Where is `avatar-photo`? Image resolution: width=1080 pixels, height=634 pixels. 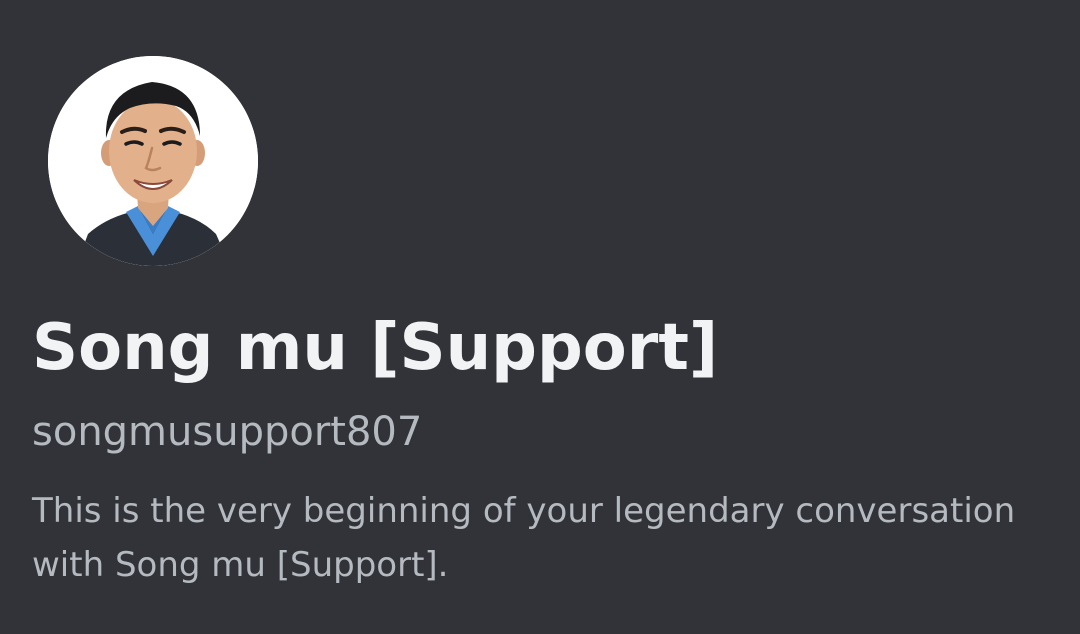 avatar-photo is located at coordinates (153, 161).